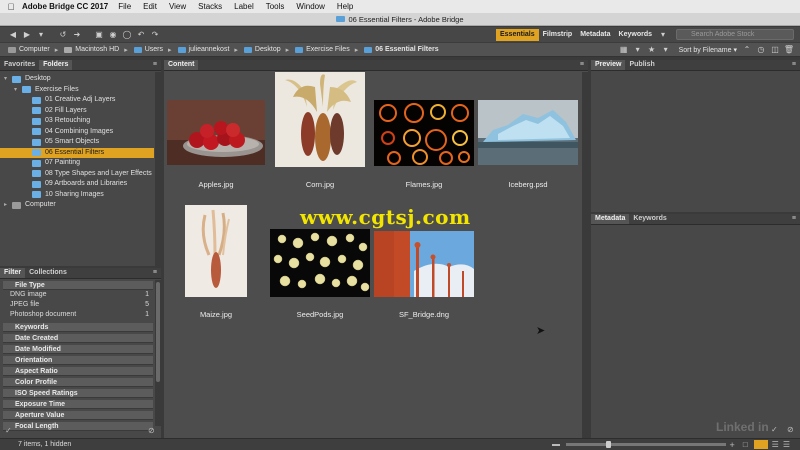  I want to click on filter-option: DNG image 1, so click(78, 295).